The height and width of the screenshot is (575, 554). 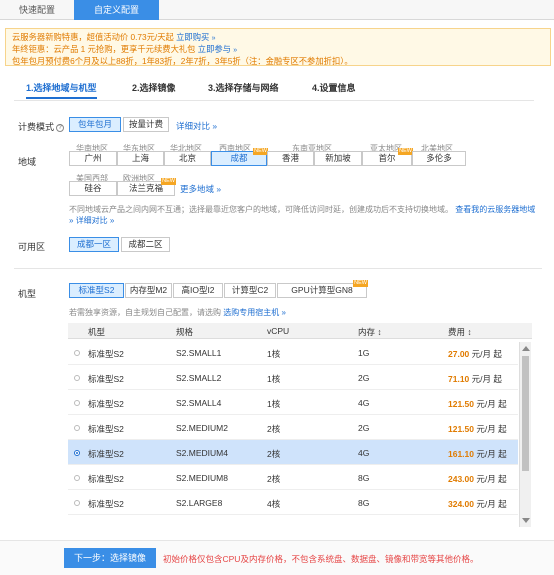 I want to click on cell-price: 71.10 元/月 起, so click(x=475, y=379).